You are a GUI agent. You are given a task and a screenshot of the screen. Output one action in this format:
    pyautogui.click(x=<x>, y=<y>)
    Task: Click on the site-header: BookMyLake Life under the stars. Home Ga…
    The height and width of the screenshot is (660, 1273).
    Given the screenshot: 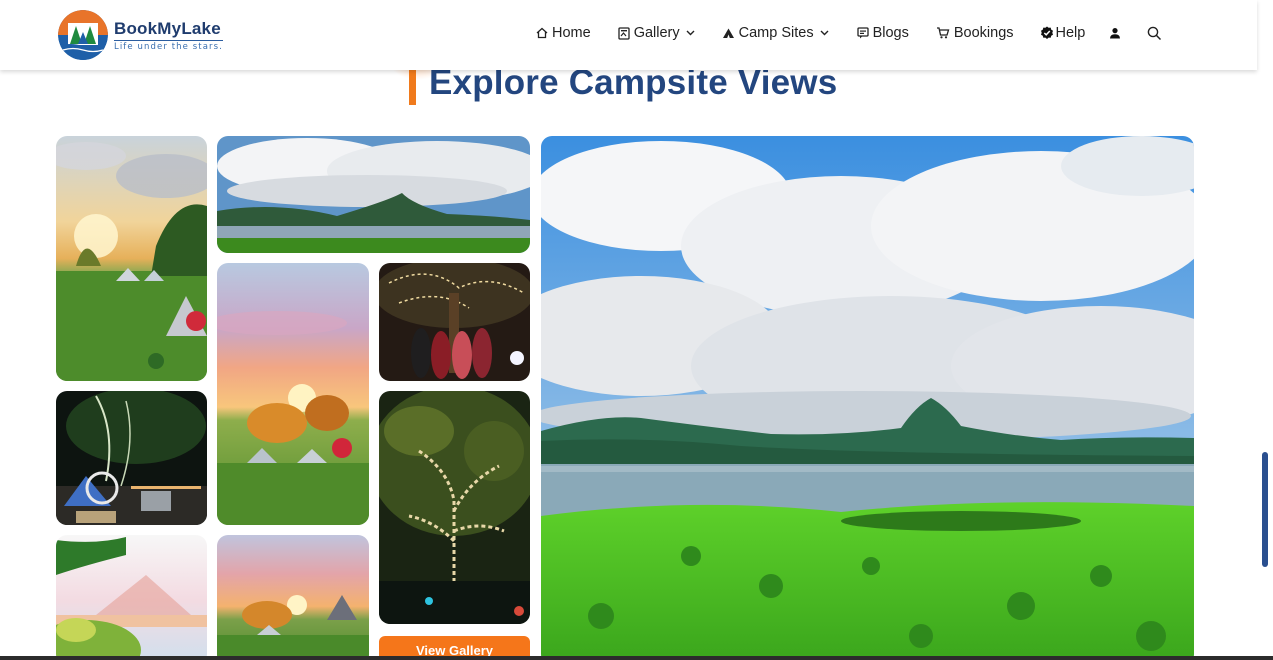 What is the action you would take?
    pyautogui.click(x=628, y=35)
    